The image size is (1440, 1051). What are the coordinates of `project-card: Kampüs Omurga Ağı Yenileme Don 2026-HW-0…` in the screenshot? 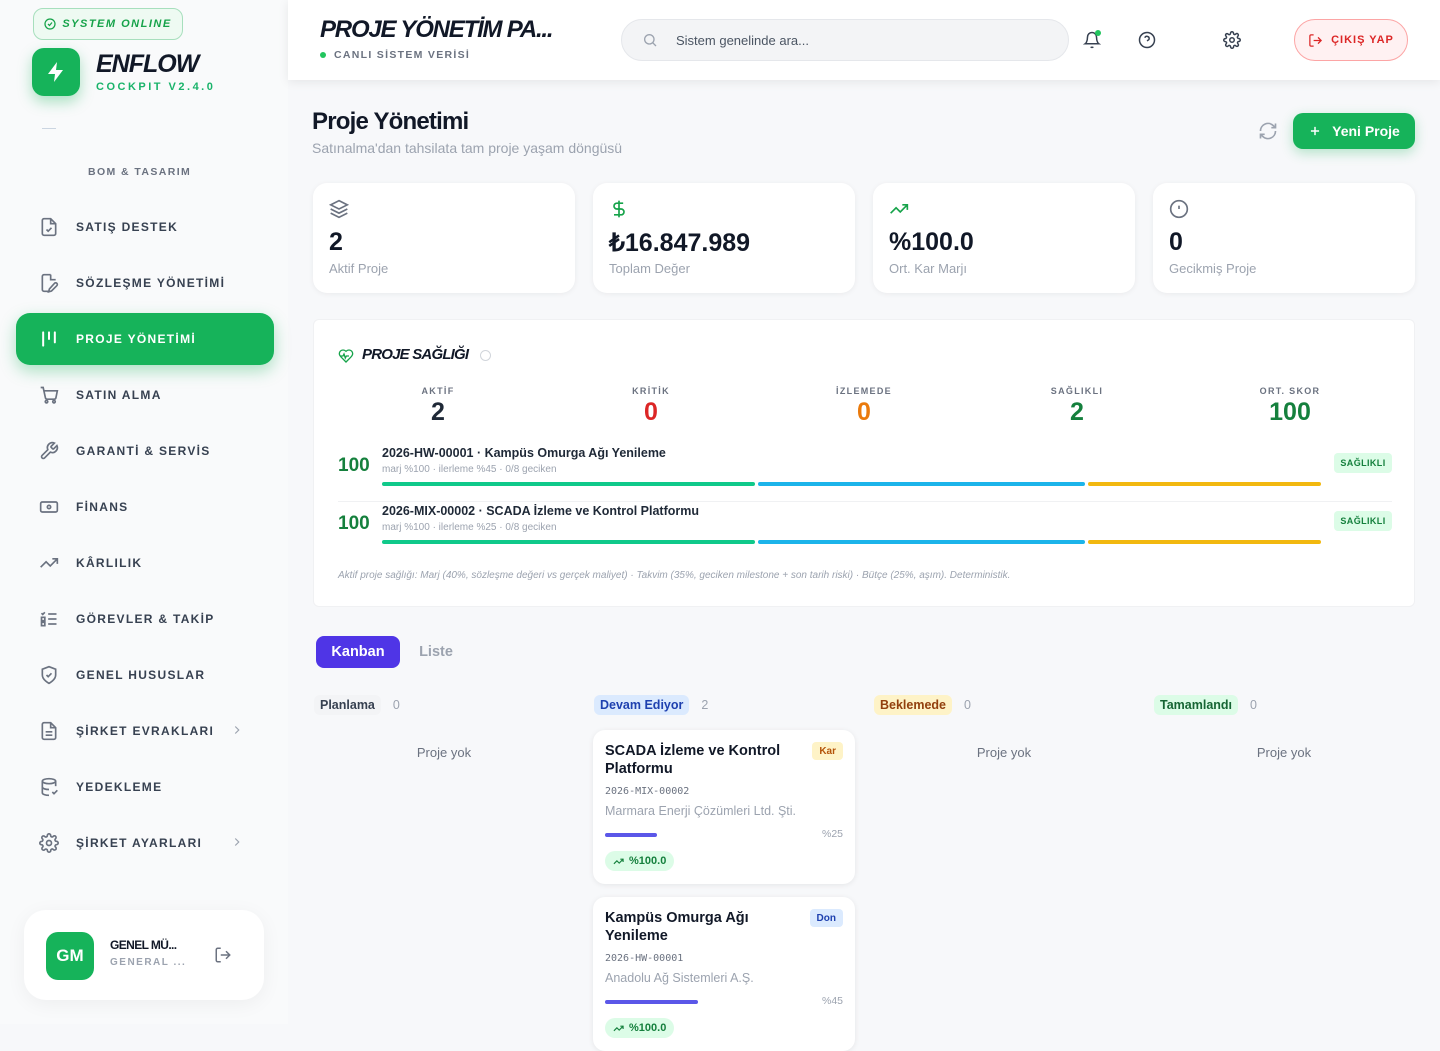 It's located at (724, 974).